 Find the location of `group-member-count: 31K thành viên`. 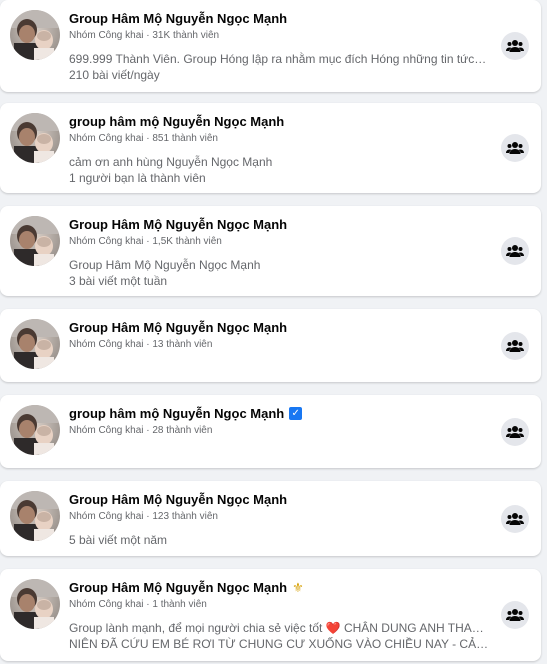

group-member-count: 31K thành viên is located at coordinates (186, 35).